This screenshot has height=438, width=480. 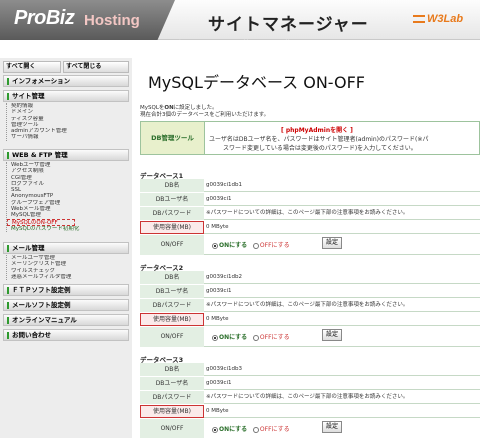 I want to click on db-tool-label: DB管理ツール, so click(x=173, y=138).